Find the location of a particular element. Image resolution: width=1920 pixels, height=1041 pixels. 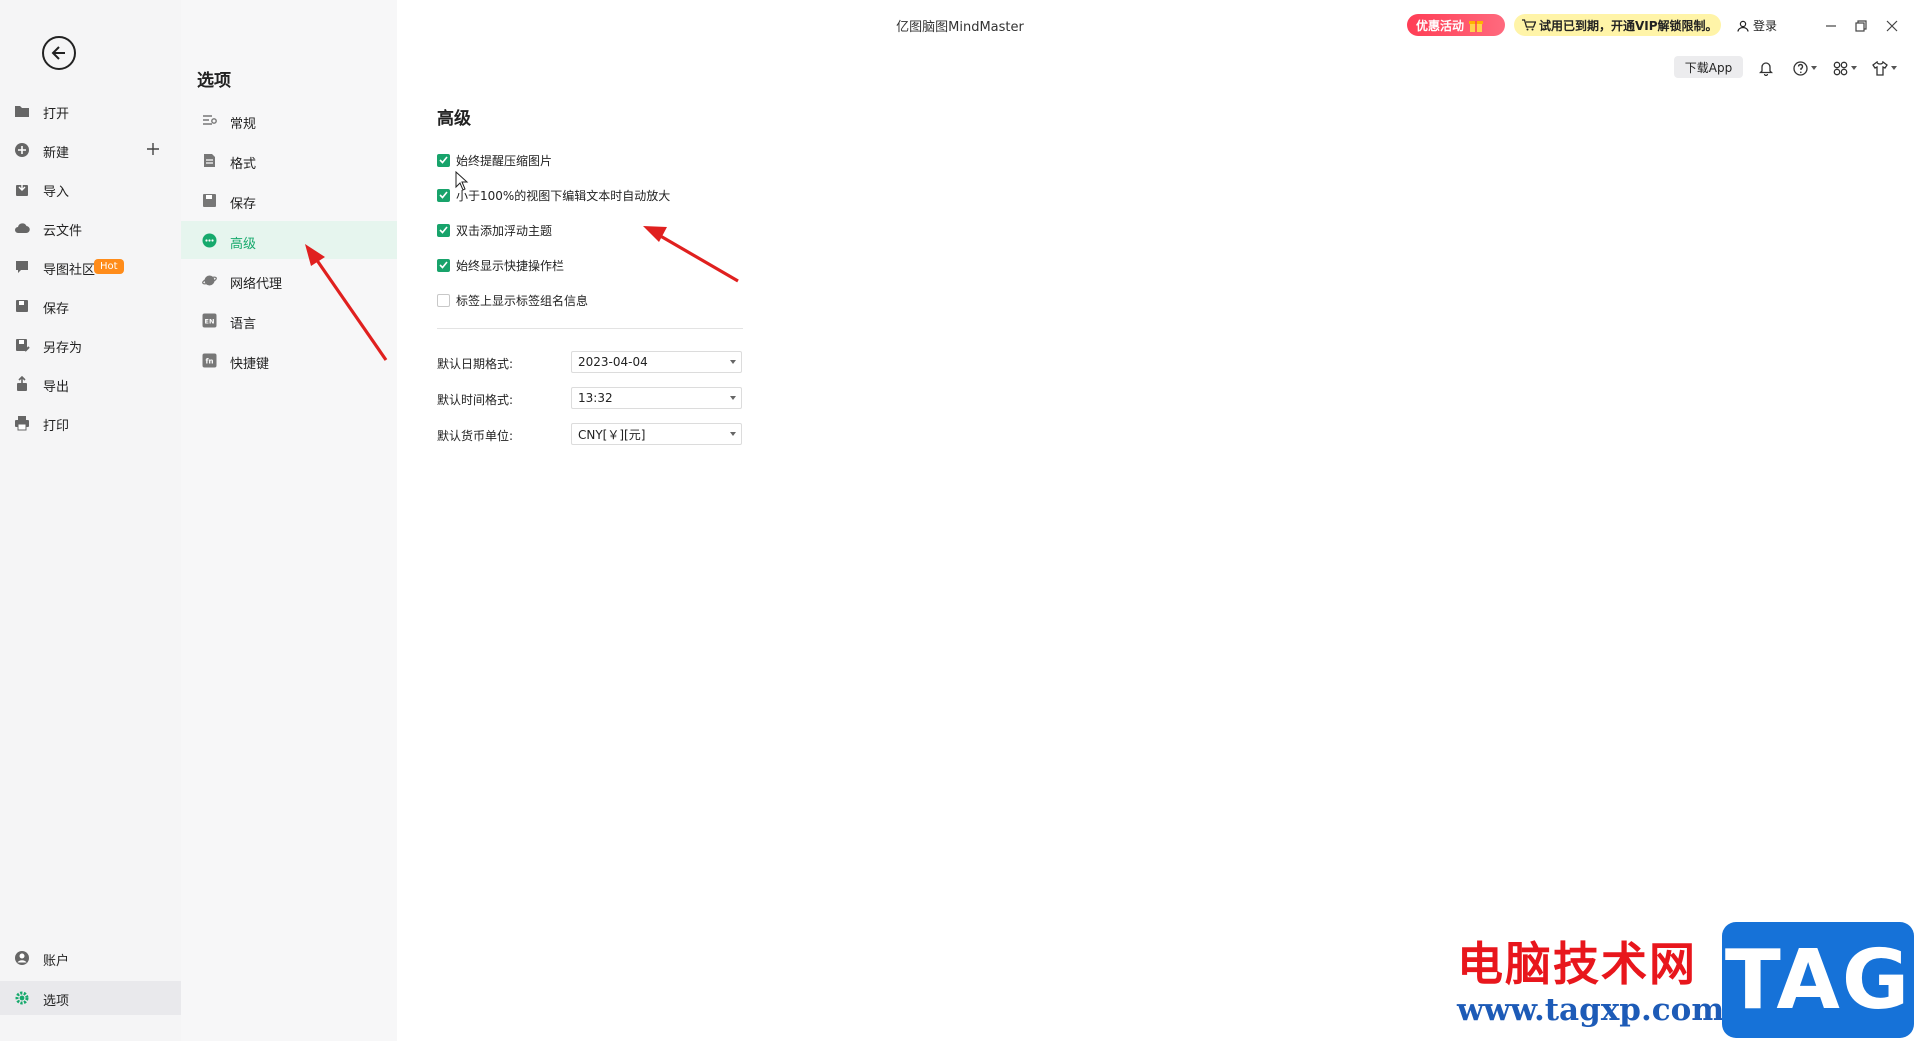

options-title: 选项 is located at coordinates (214, 81).